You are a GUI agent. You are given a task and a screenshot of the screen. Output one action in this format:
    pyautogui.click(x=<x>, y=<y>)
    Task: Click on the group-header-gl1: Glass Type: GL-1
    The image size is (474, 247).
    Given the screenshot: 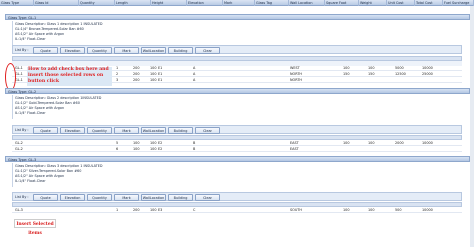 What is the action you would take?
    pyautogui.click(x=237, y=17)
    